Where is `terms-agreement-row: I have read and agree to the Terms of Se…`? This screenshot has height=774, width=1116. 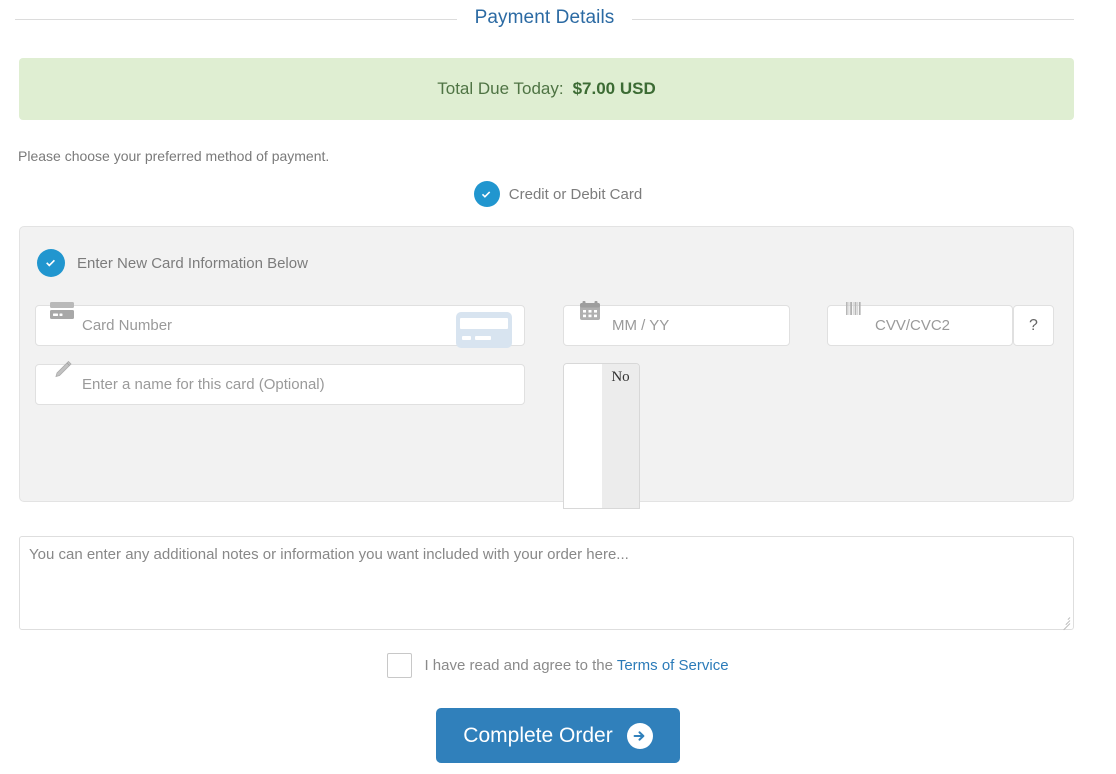 terms-agreement-row: I have read and agree to the Terms of Se… is located at coordinates (558, 665).